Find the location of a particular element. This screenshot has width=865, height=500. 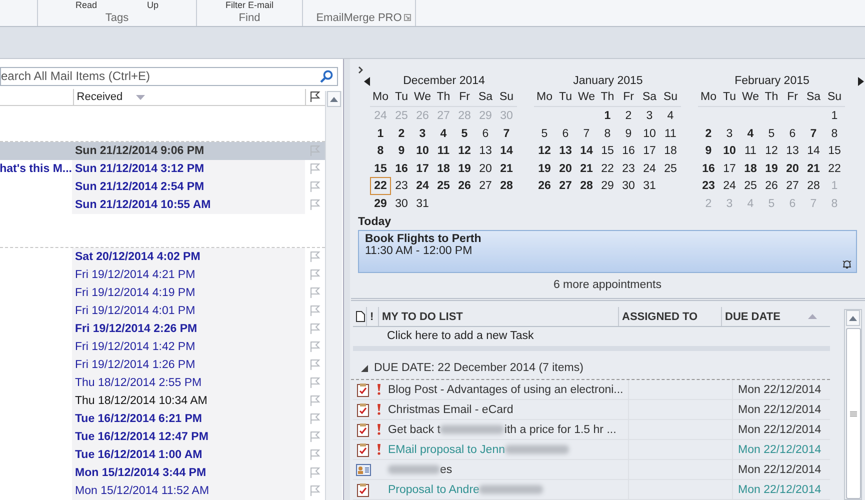

mail-row: Sun 21/12/2014 2:54 PM is located at coordinates (162, 187).